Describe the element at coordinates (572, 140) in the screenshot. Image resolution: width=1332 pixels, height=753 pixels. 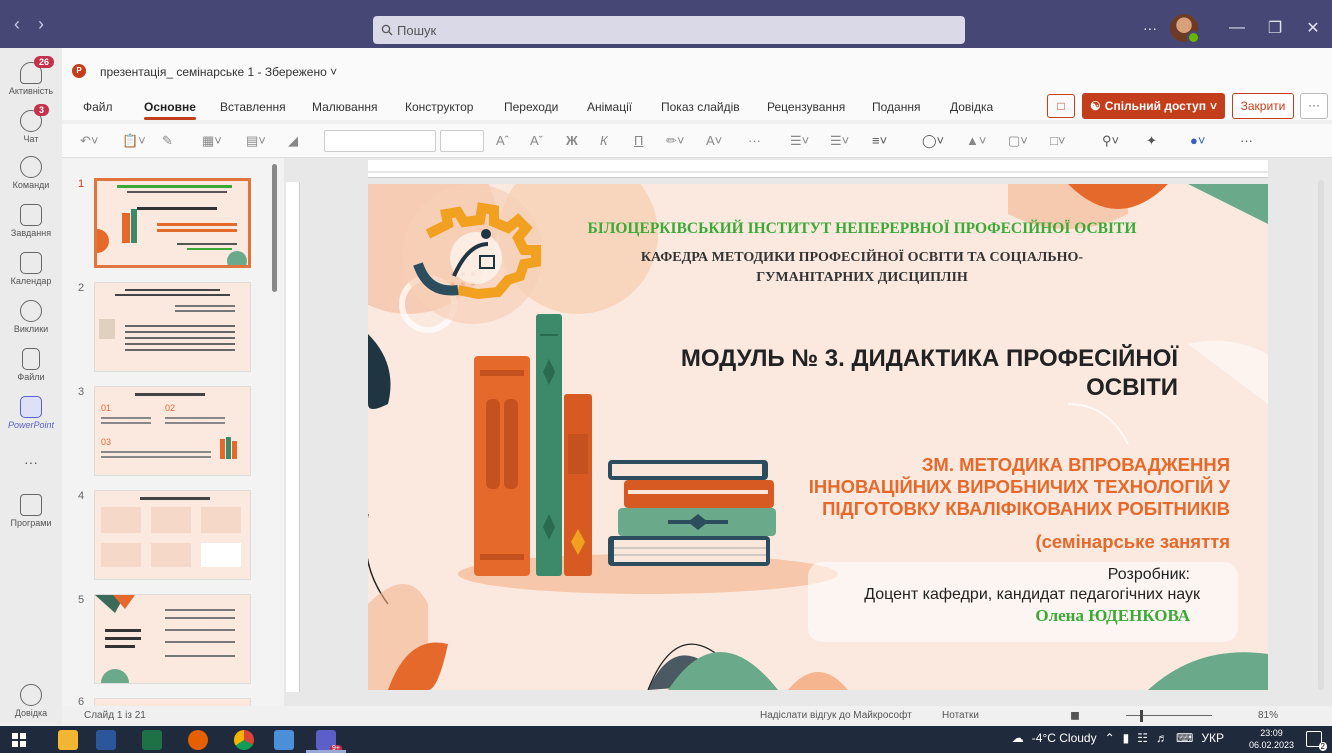
I see `bold-icon: Ж` at that location.